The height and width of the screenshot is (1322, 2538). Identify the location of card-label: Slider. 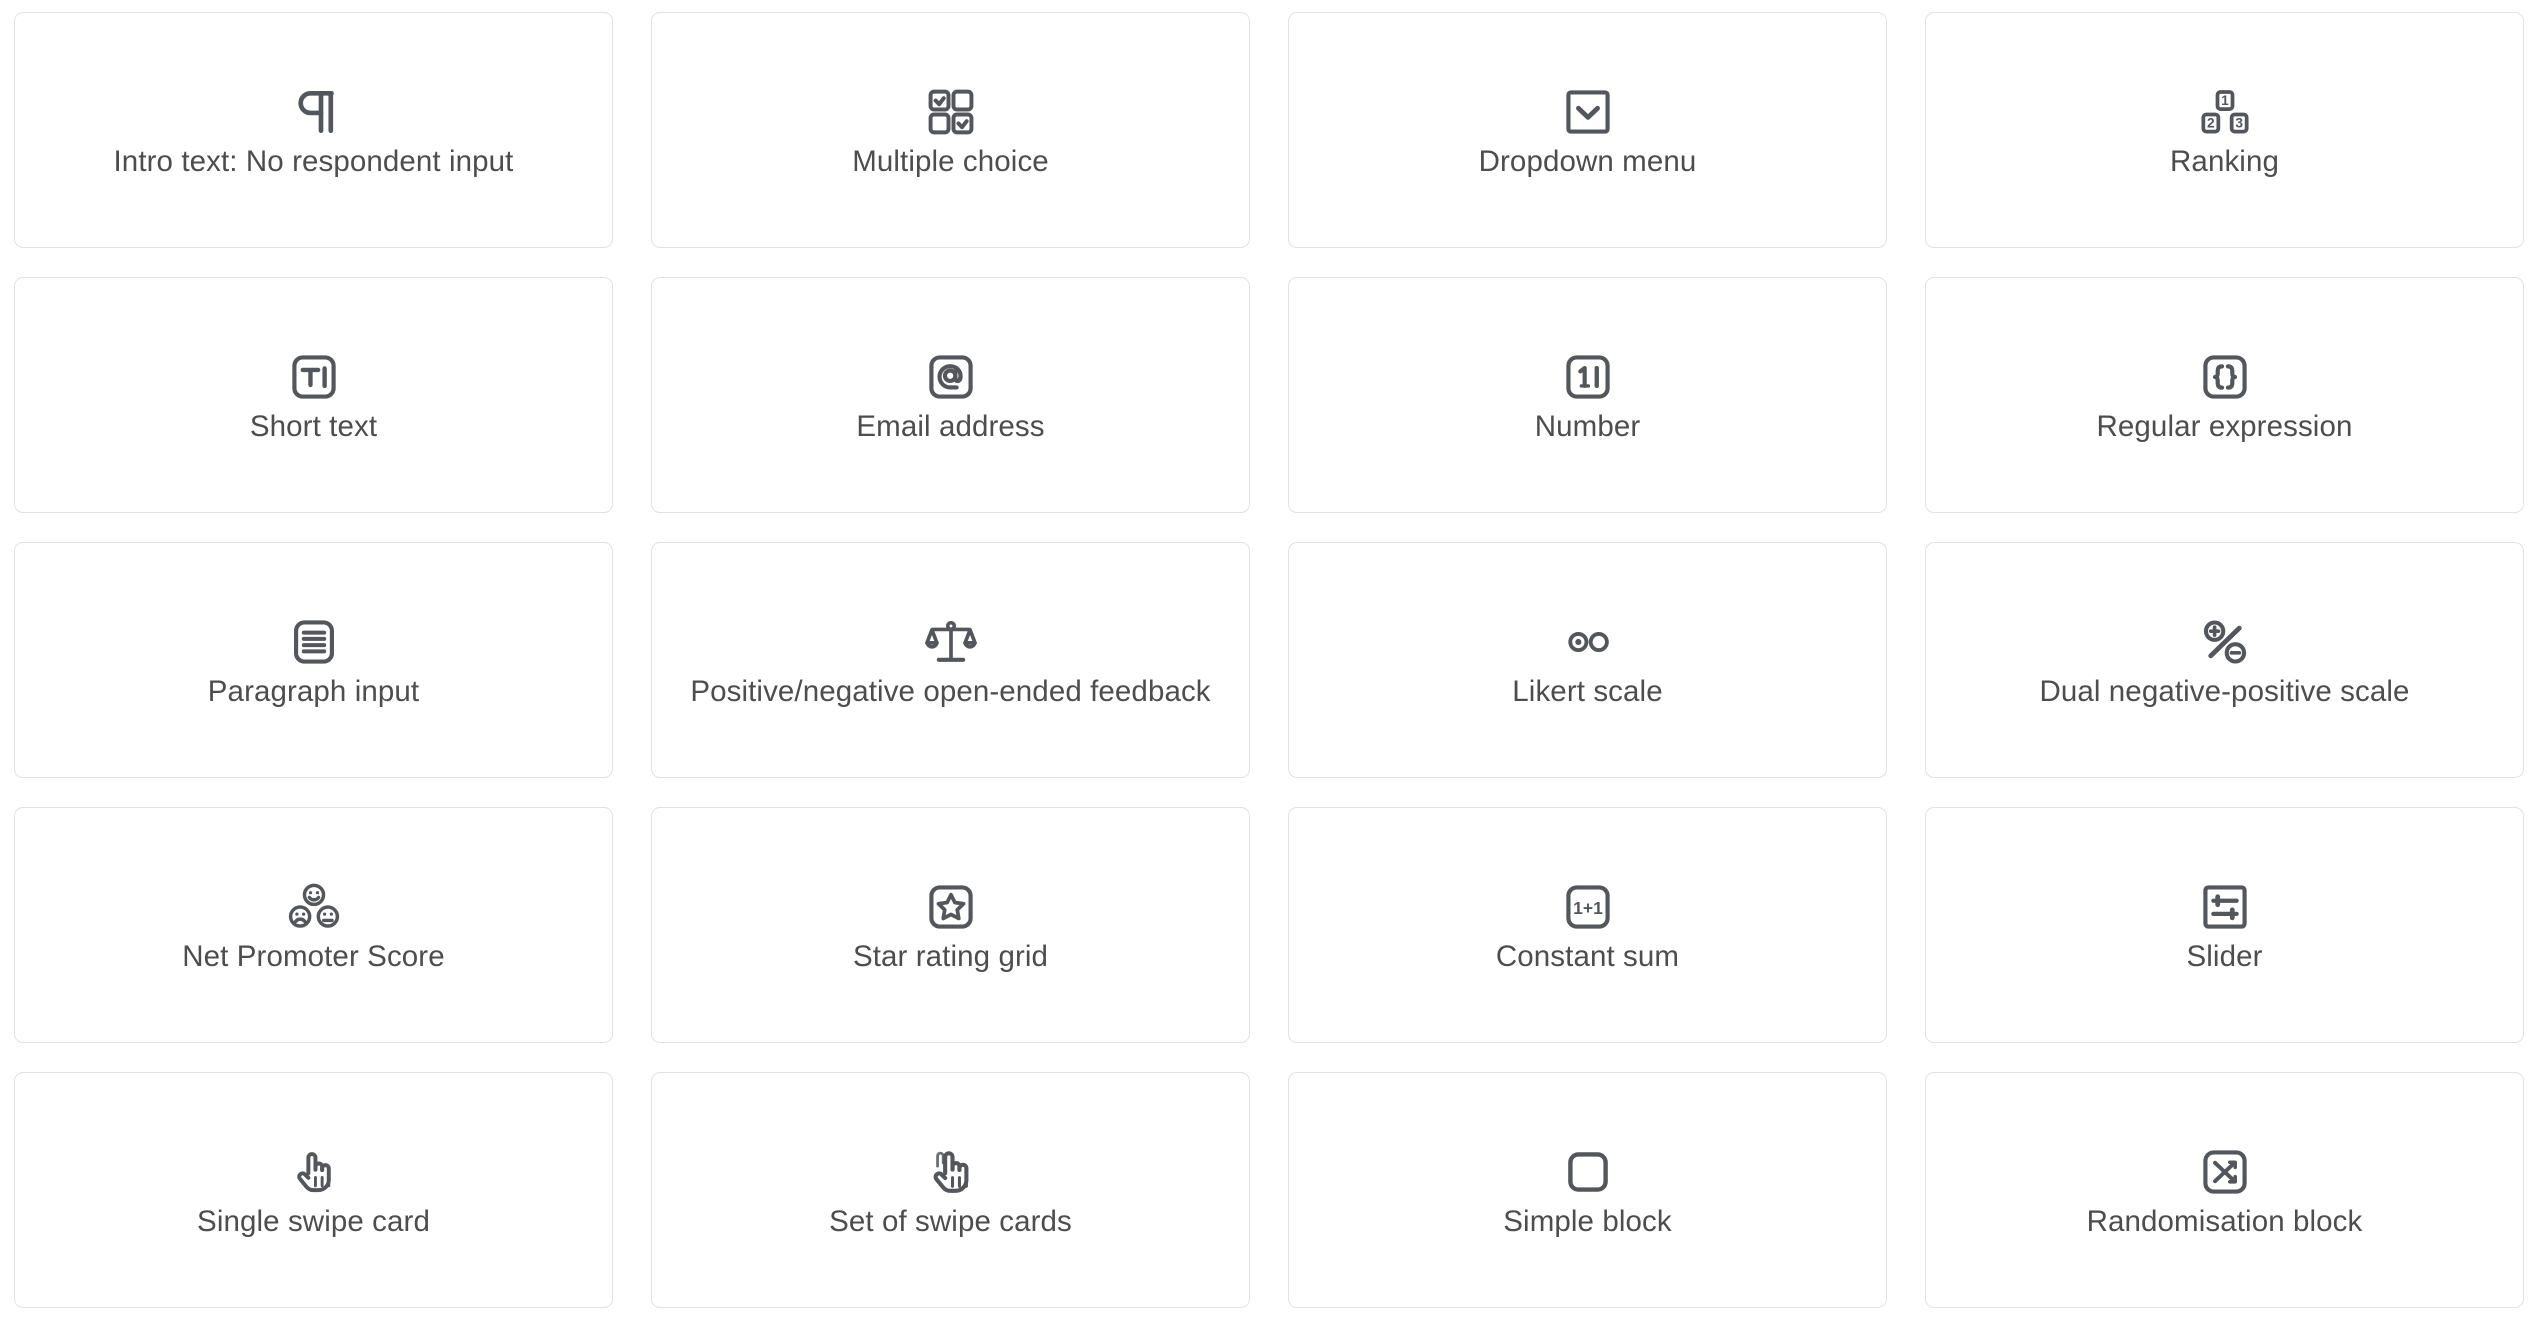
(2224, 957).